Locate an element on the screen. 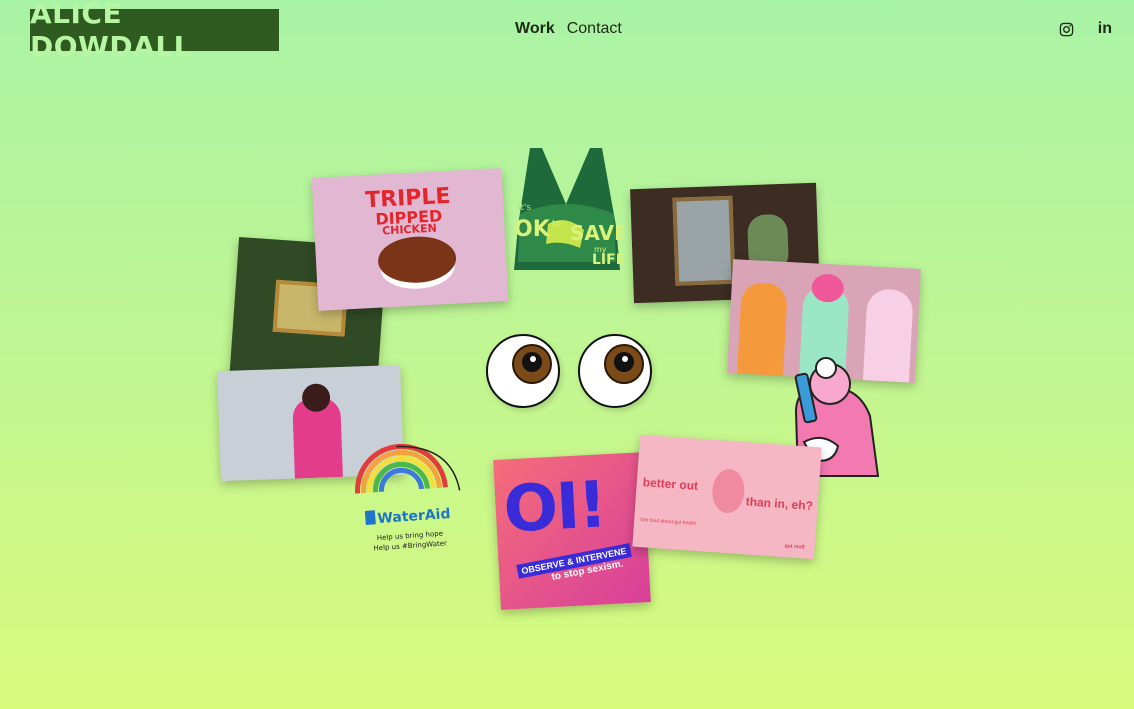  instagram-icon is located at coordinates (1066, 29).